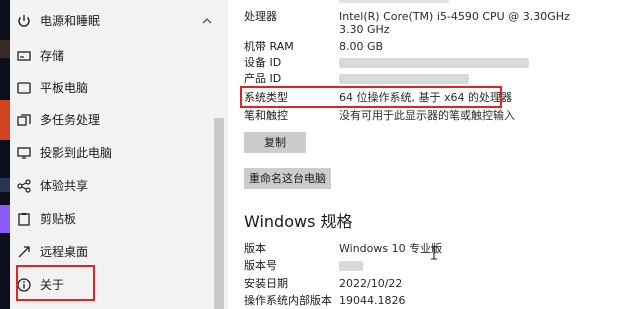 The image size is (620, 309). What do you see at coordinates (24, 153) in the screenshot?
I see `projection-icon` at bounding box center [24, 153].